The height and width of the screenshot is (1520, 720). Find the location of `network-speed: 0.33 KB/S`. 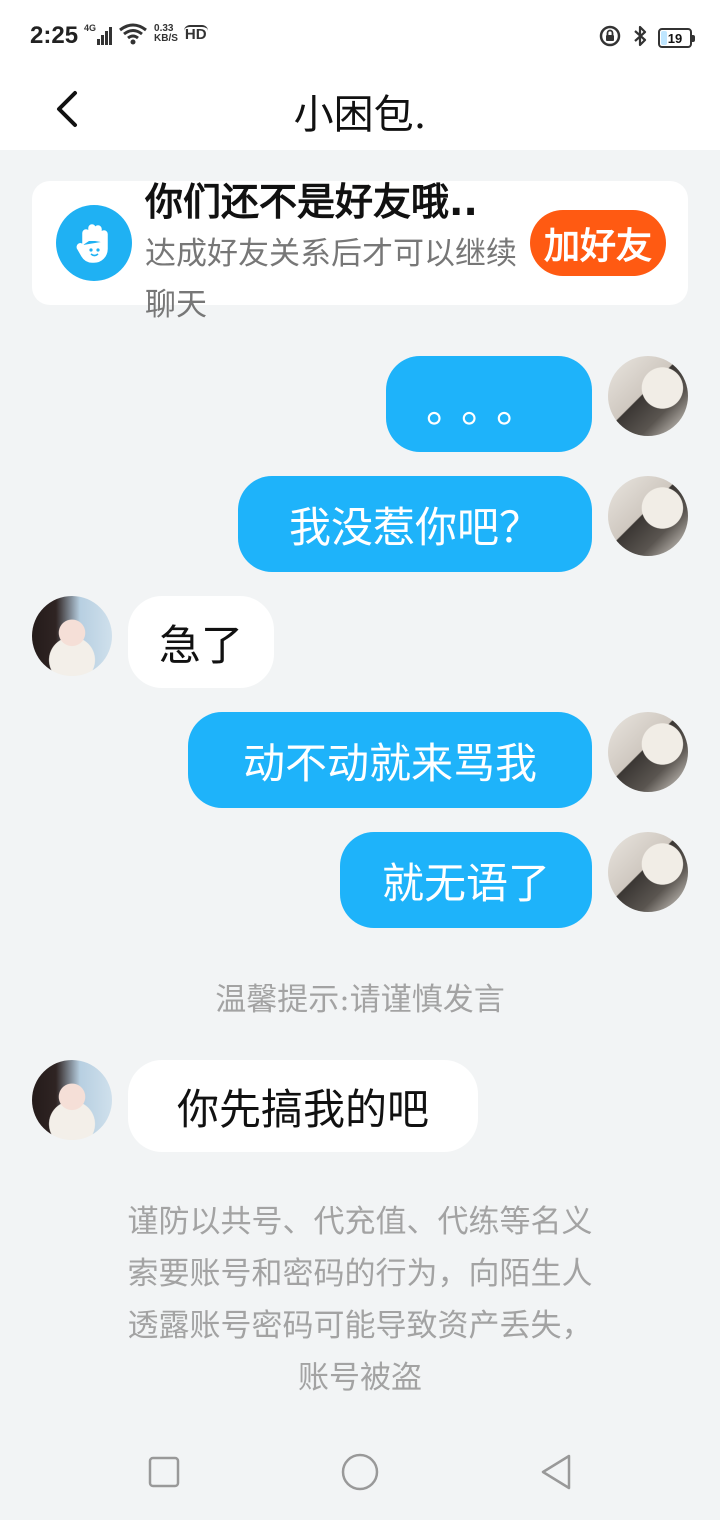

network-speed: 0.33 KB/S is located at coordinates (166, 34).